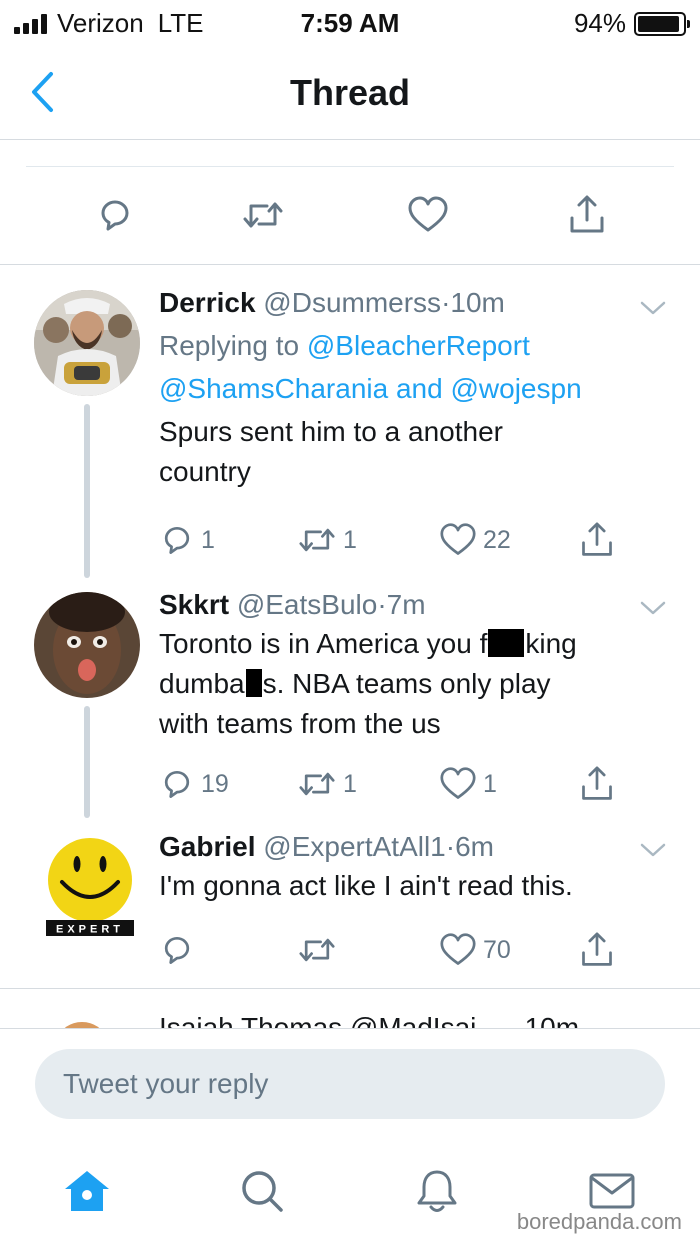  Describe the element at coordinates (350, 218) in the screenshot. I see `main-tweet-actions` at that location.